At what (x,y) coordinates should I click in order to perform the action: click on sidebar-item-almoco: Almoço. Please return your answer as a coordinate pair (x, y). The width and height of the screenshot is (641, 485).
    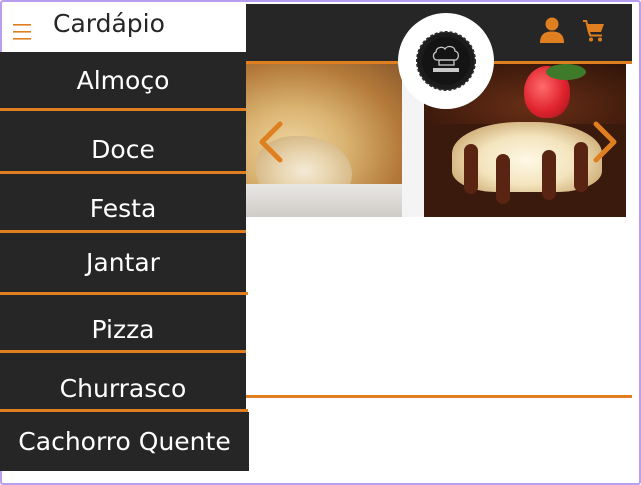
    Looking at the image, I should click on (123, 80).